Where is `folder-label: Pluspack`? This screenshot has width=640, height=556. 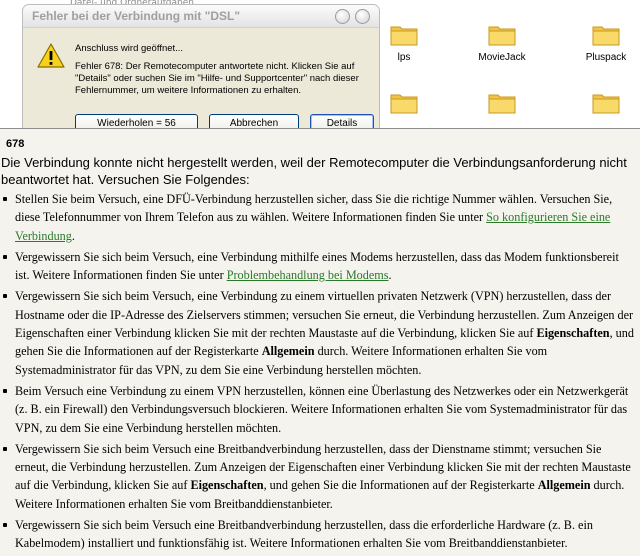 folder-label: Pluspack is located at coordinates (606, 57).